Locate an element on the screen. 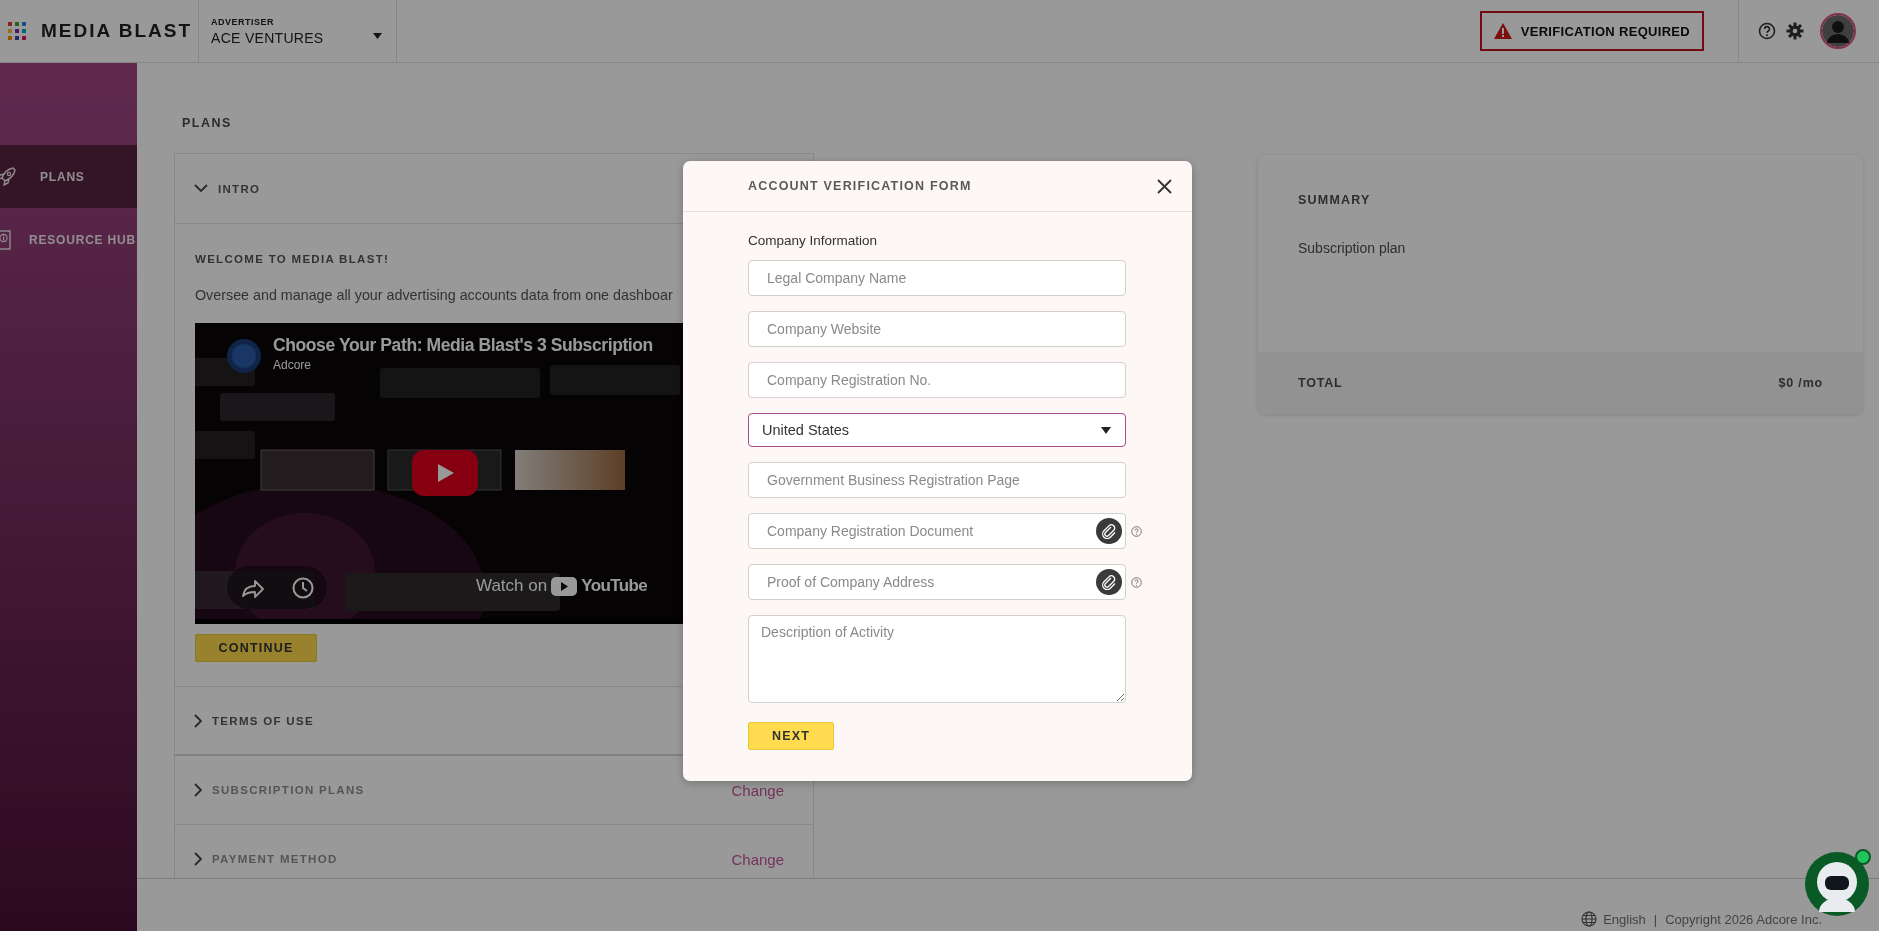 The height and width of the screenshot is (931, 1879). watch-on-youtube-link: Watch on YouTube is located at coordinates (562, 586).